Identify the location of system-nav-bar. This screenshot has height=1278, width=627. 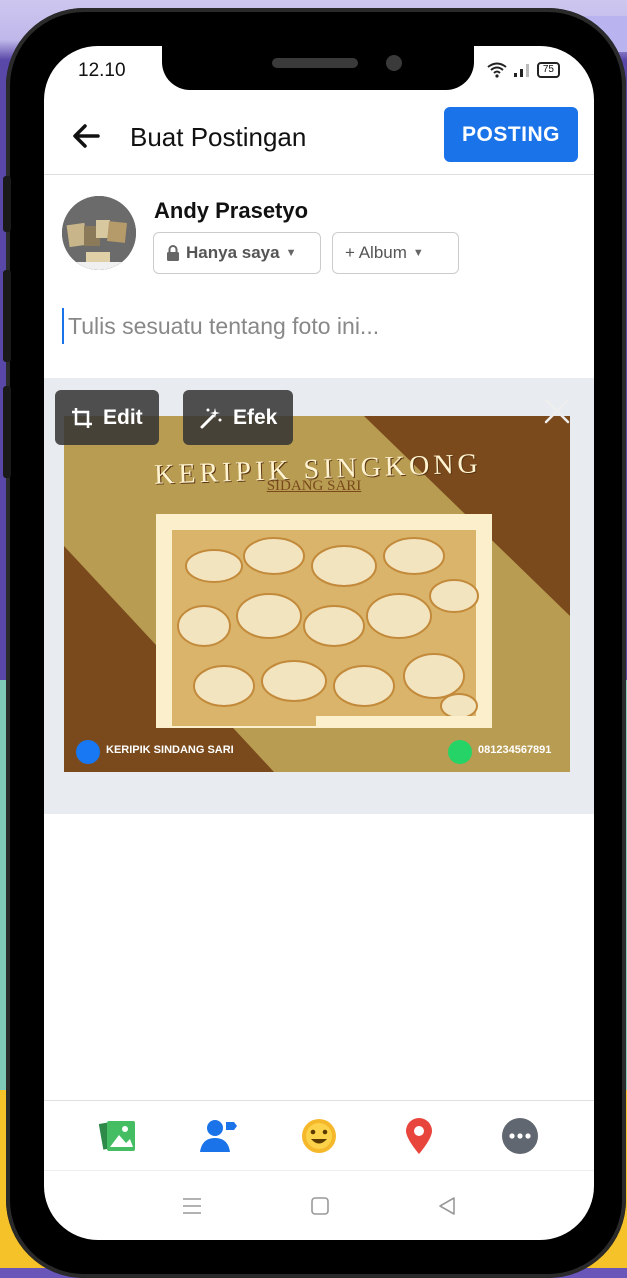
(319, 1205).